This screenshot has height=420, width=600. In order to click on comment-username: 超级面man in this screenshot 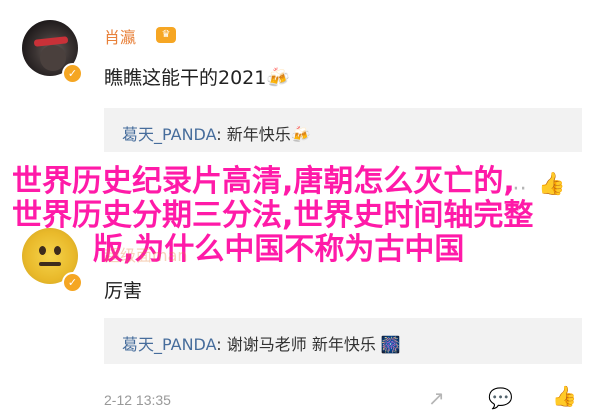, I will do `click(146, 254)`.